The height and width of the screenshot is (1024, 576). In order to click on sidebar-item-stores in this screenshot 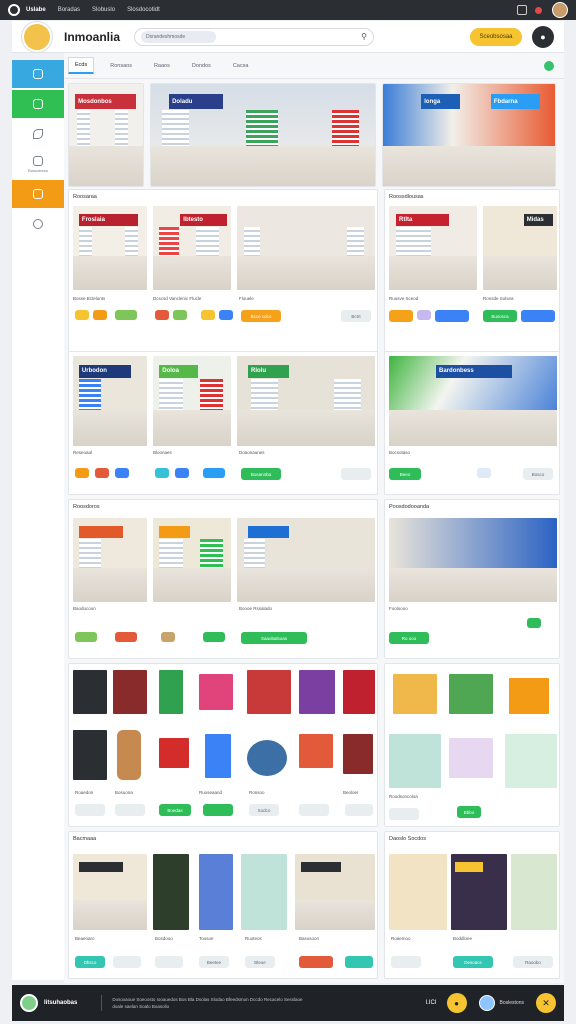, I will do `click(38, 104)`.